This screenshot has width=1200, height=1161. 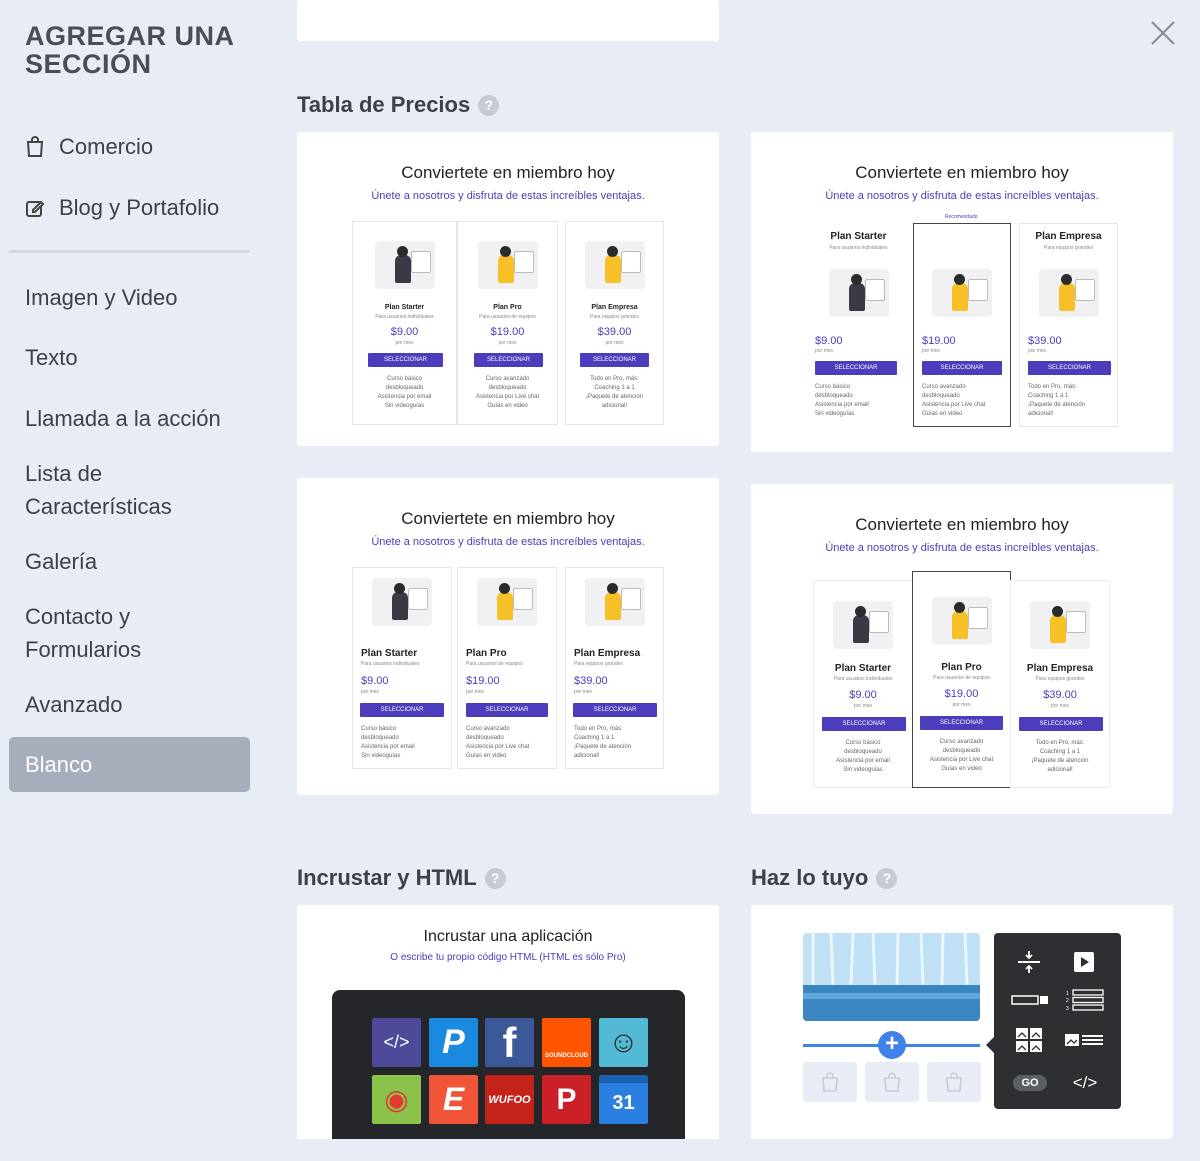 What do you see at coordinates (509, 1042) in the screenshot?
I see `facebook-icon: f` at bounding box center [509, 1042].